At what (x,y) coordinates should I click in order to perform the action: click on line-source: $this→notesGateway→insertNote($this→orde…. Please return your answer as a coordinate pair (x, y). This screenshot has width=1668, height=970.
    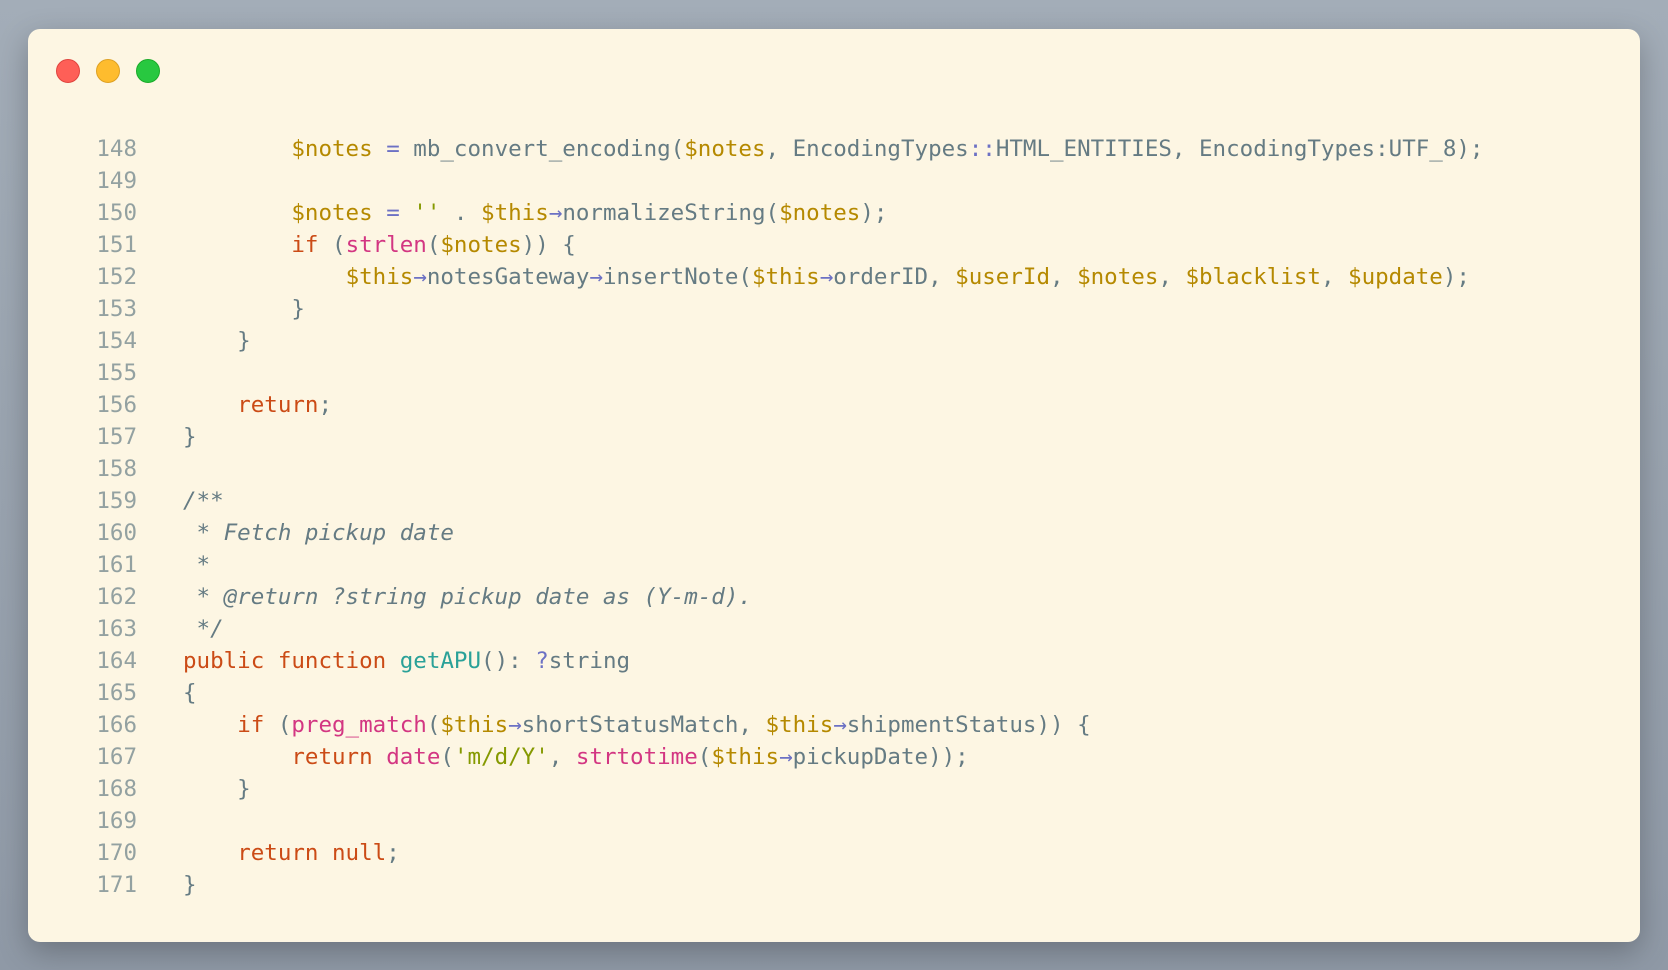
    Looking at the image, I should click on (826, 277).